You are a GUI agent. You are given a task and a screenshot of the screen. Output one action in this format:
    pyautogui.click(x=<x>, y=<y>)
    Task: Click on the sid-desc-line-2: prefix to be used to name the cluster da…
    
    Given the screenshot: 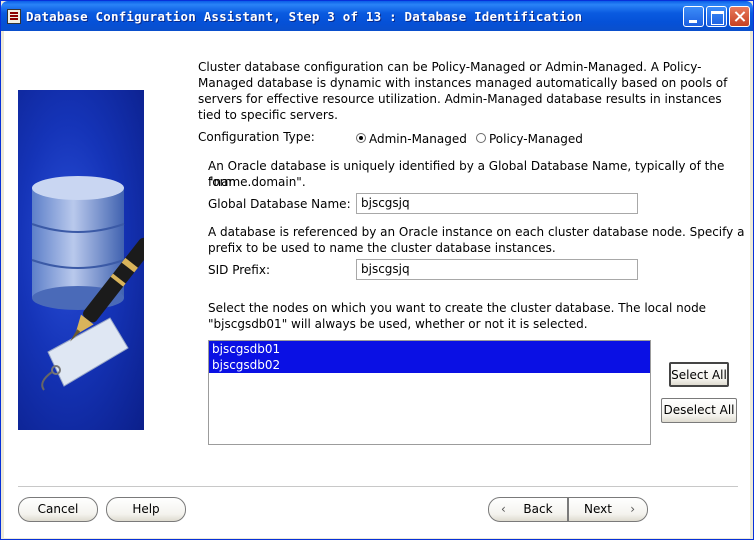 What is the action you would take?
    pyautogui.click(x=382, y=248)
    